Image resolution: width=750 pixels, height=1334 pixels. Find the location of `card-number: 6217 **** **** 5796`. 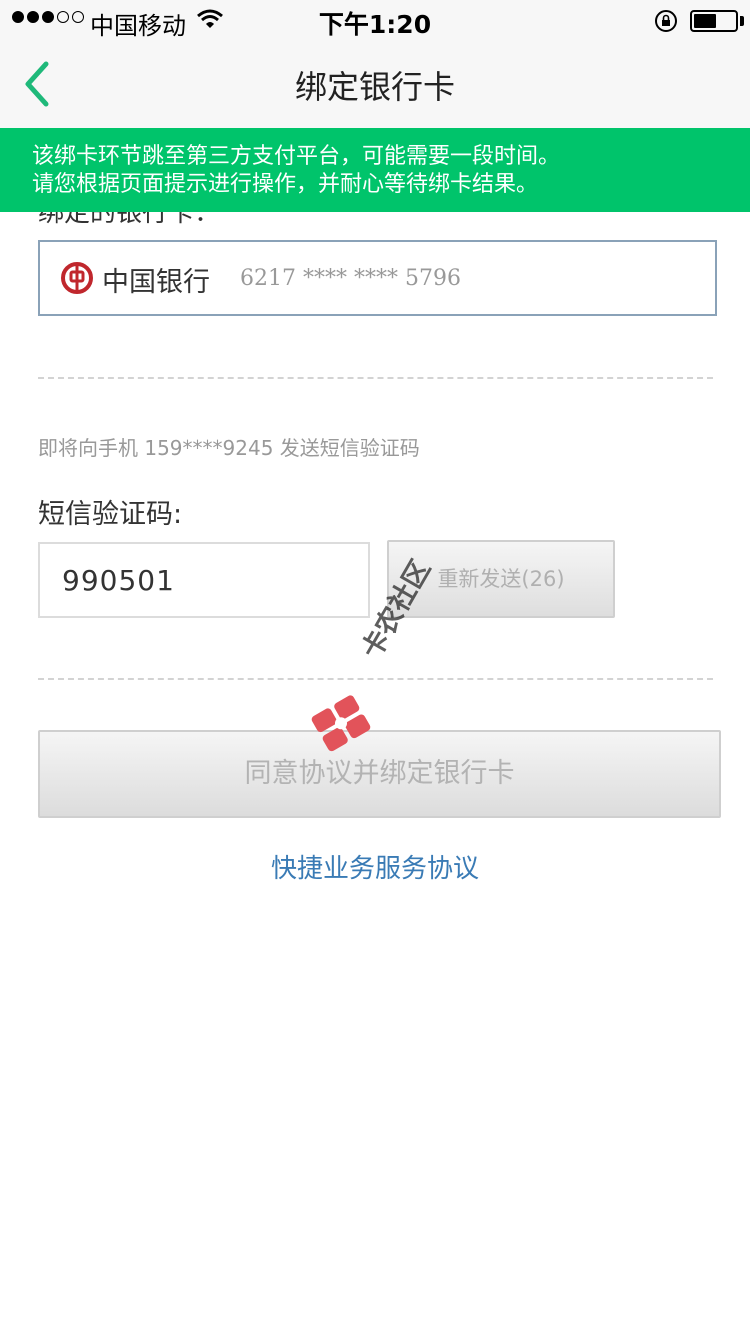

card-number: 6217 **** **** 5796 is located at coordinates (350, 278).